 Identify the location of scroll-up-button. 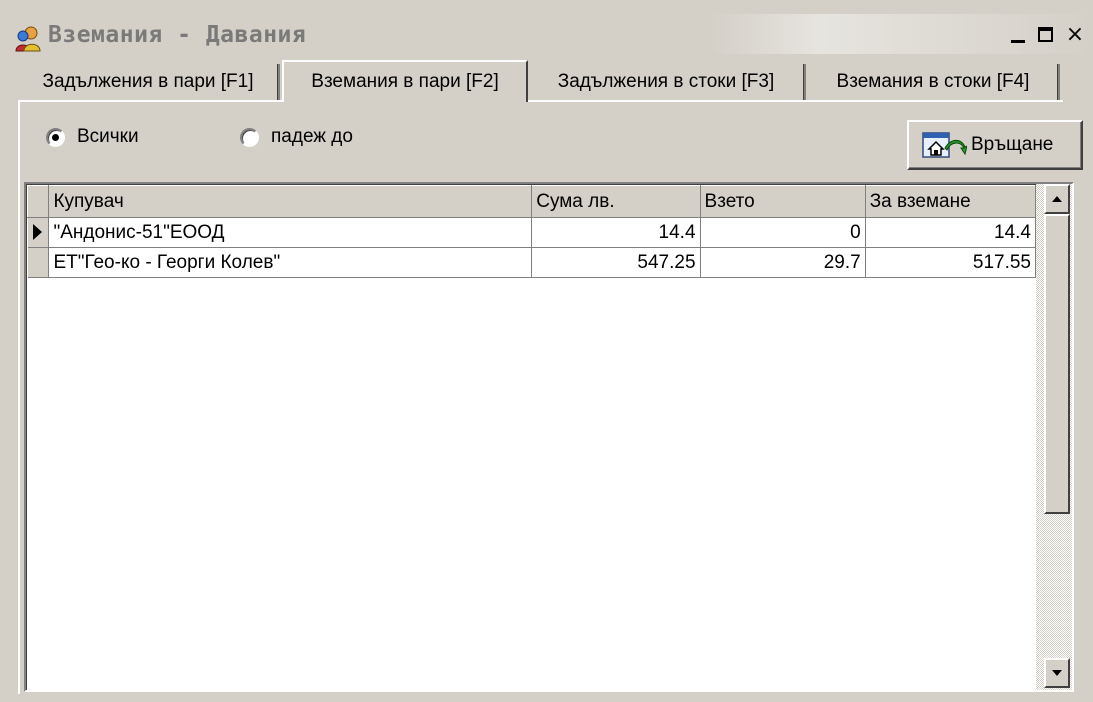
(1057, 199).